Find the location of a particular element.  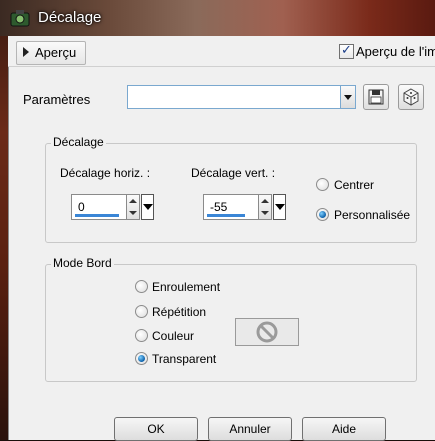

horizontal-offset-slider-bar is located at coordinates (97, 215).